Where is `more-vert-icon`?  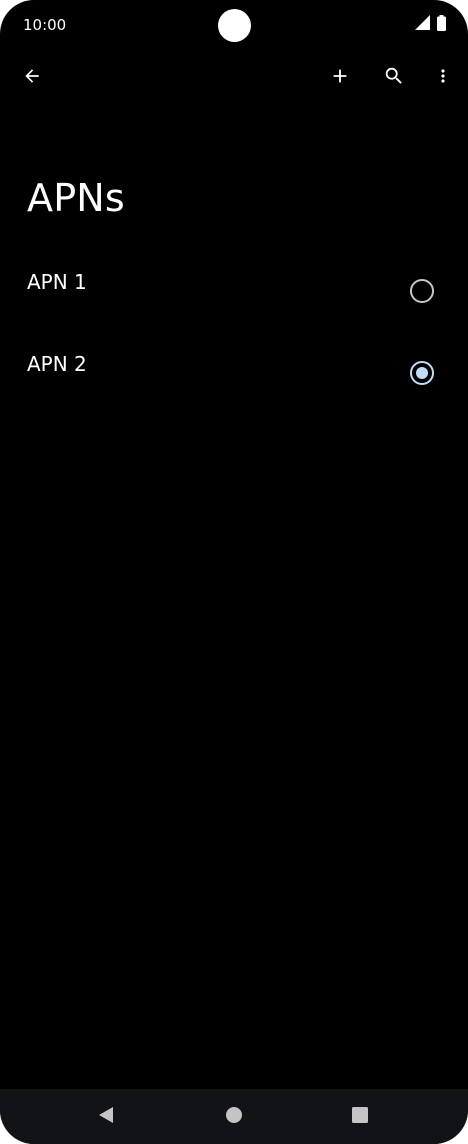 more-vert-icon is located at coordinates (443, 78).